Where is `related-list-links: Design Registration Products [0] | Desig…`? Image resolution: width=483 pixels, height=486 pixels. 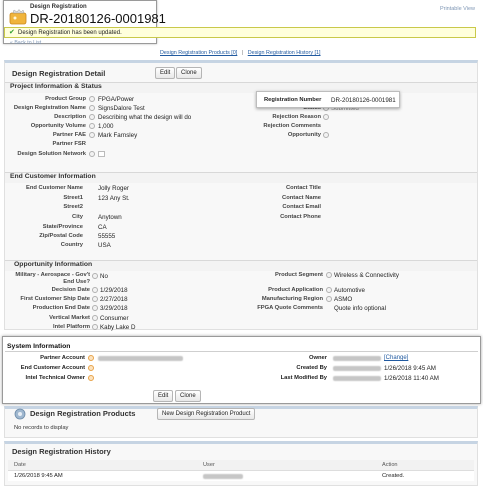
related-list-links: Design Registration Products [0] | Desig… is located at coordinates (240, 53).